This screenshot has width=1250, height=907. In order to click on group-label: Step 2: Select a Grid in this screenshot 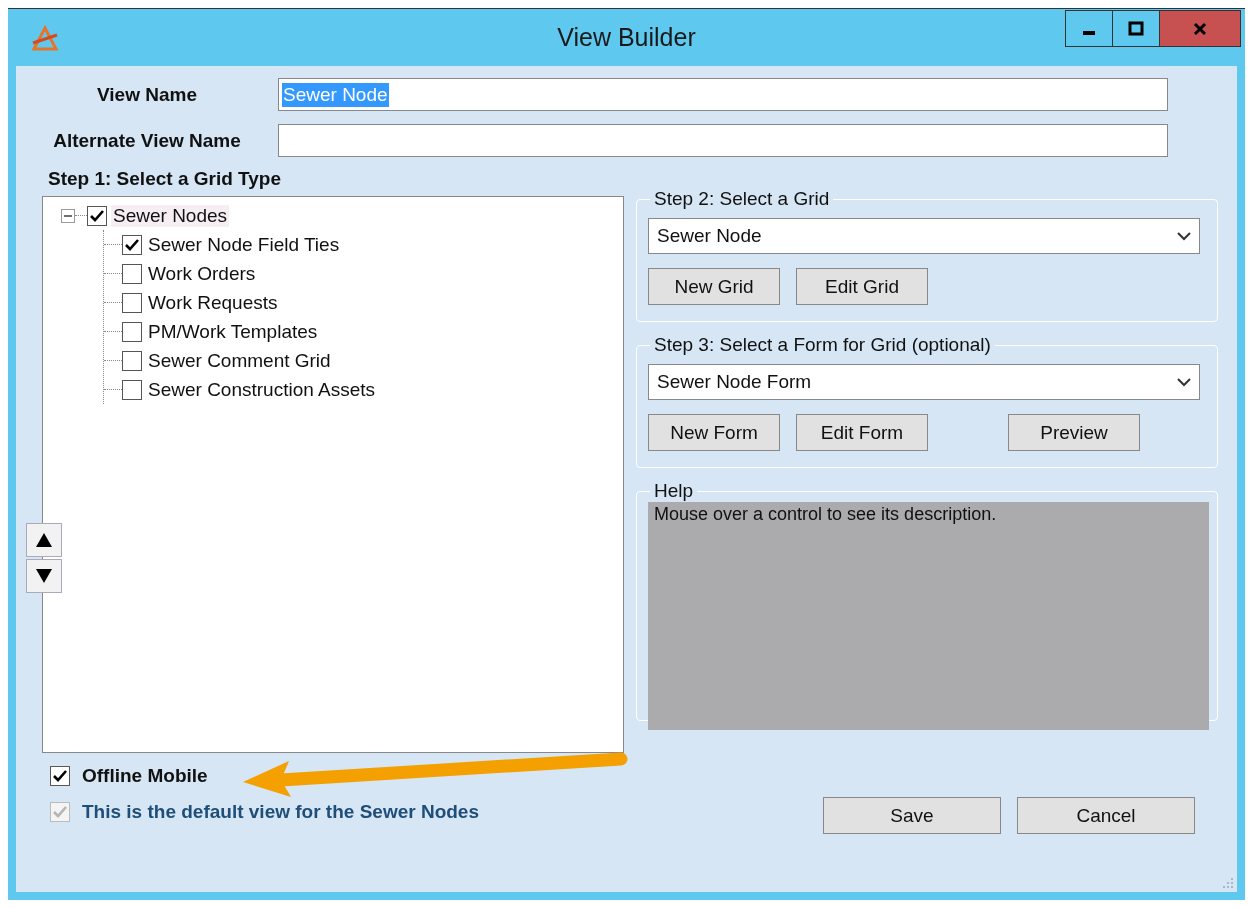, I will do `click(742, 199)`.